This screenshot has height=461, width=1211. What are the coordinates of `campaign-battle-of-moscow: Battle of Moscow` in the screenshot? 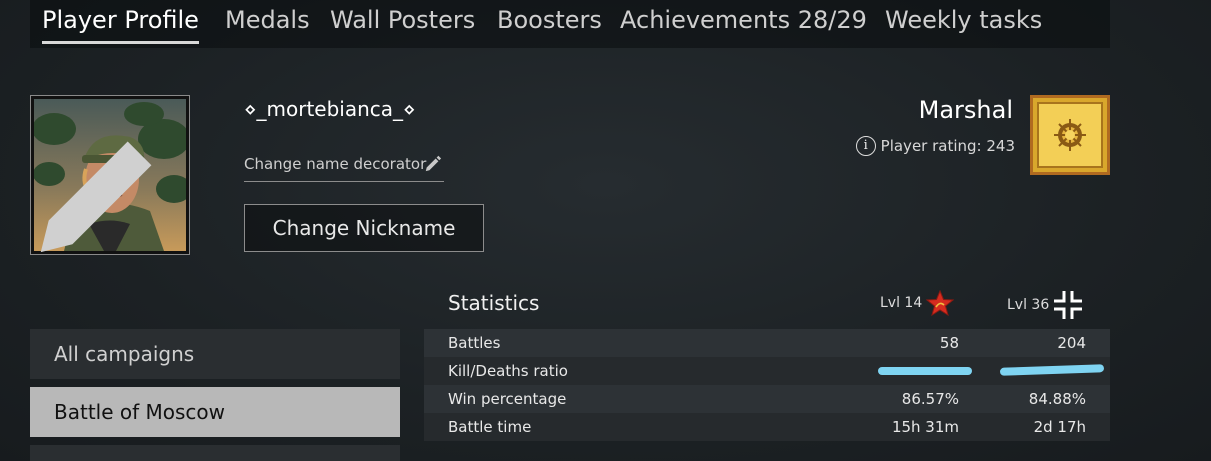 It's located at (215, 412).